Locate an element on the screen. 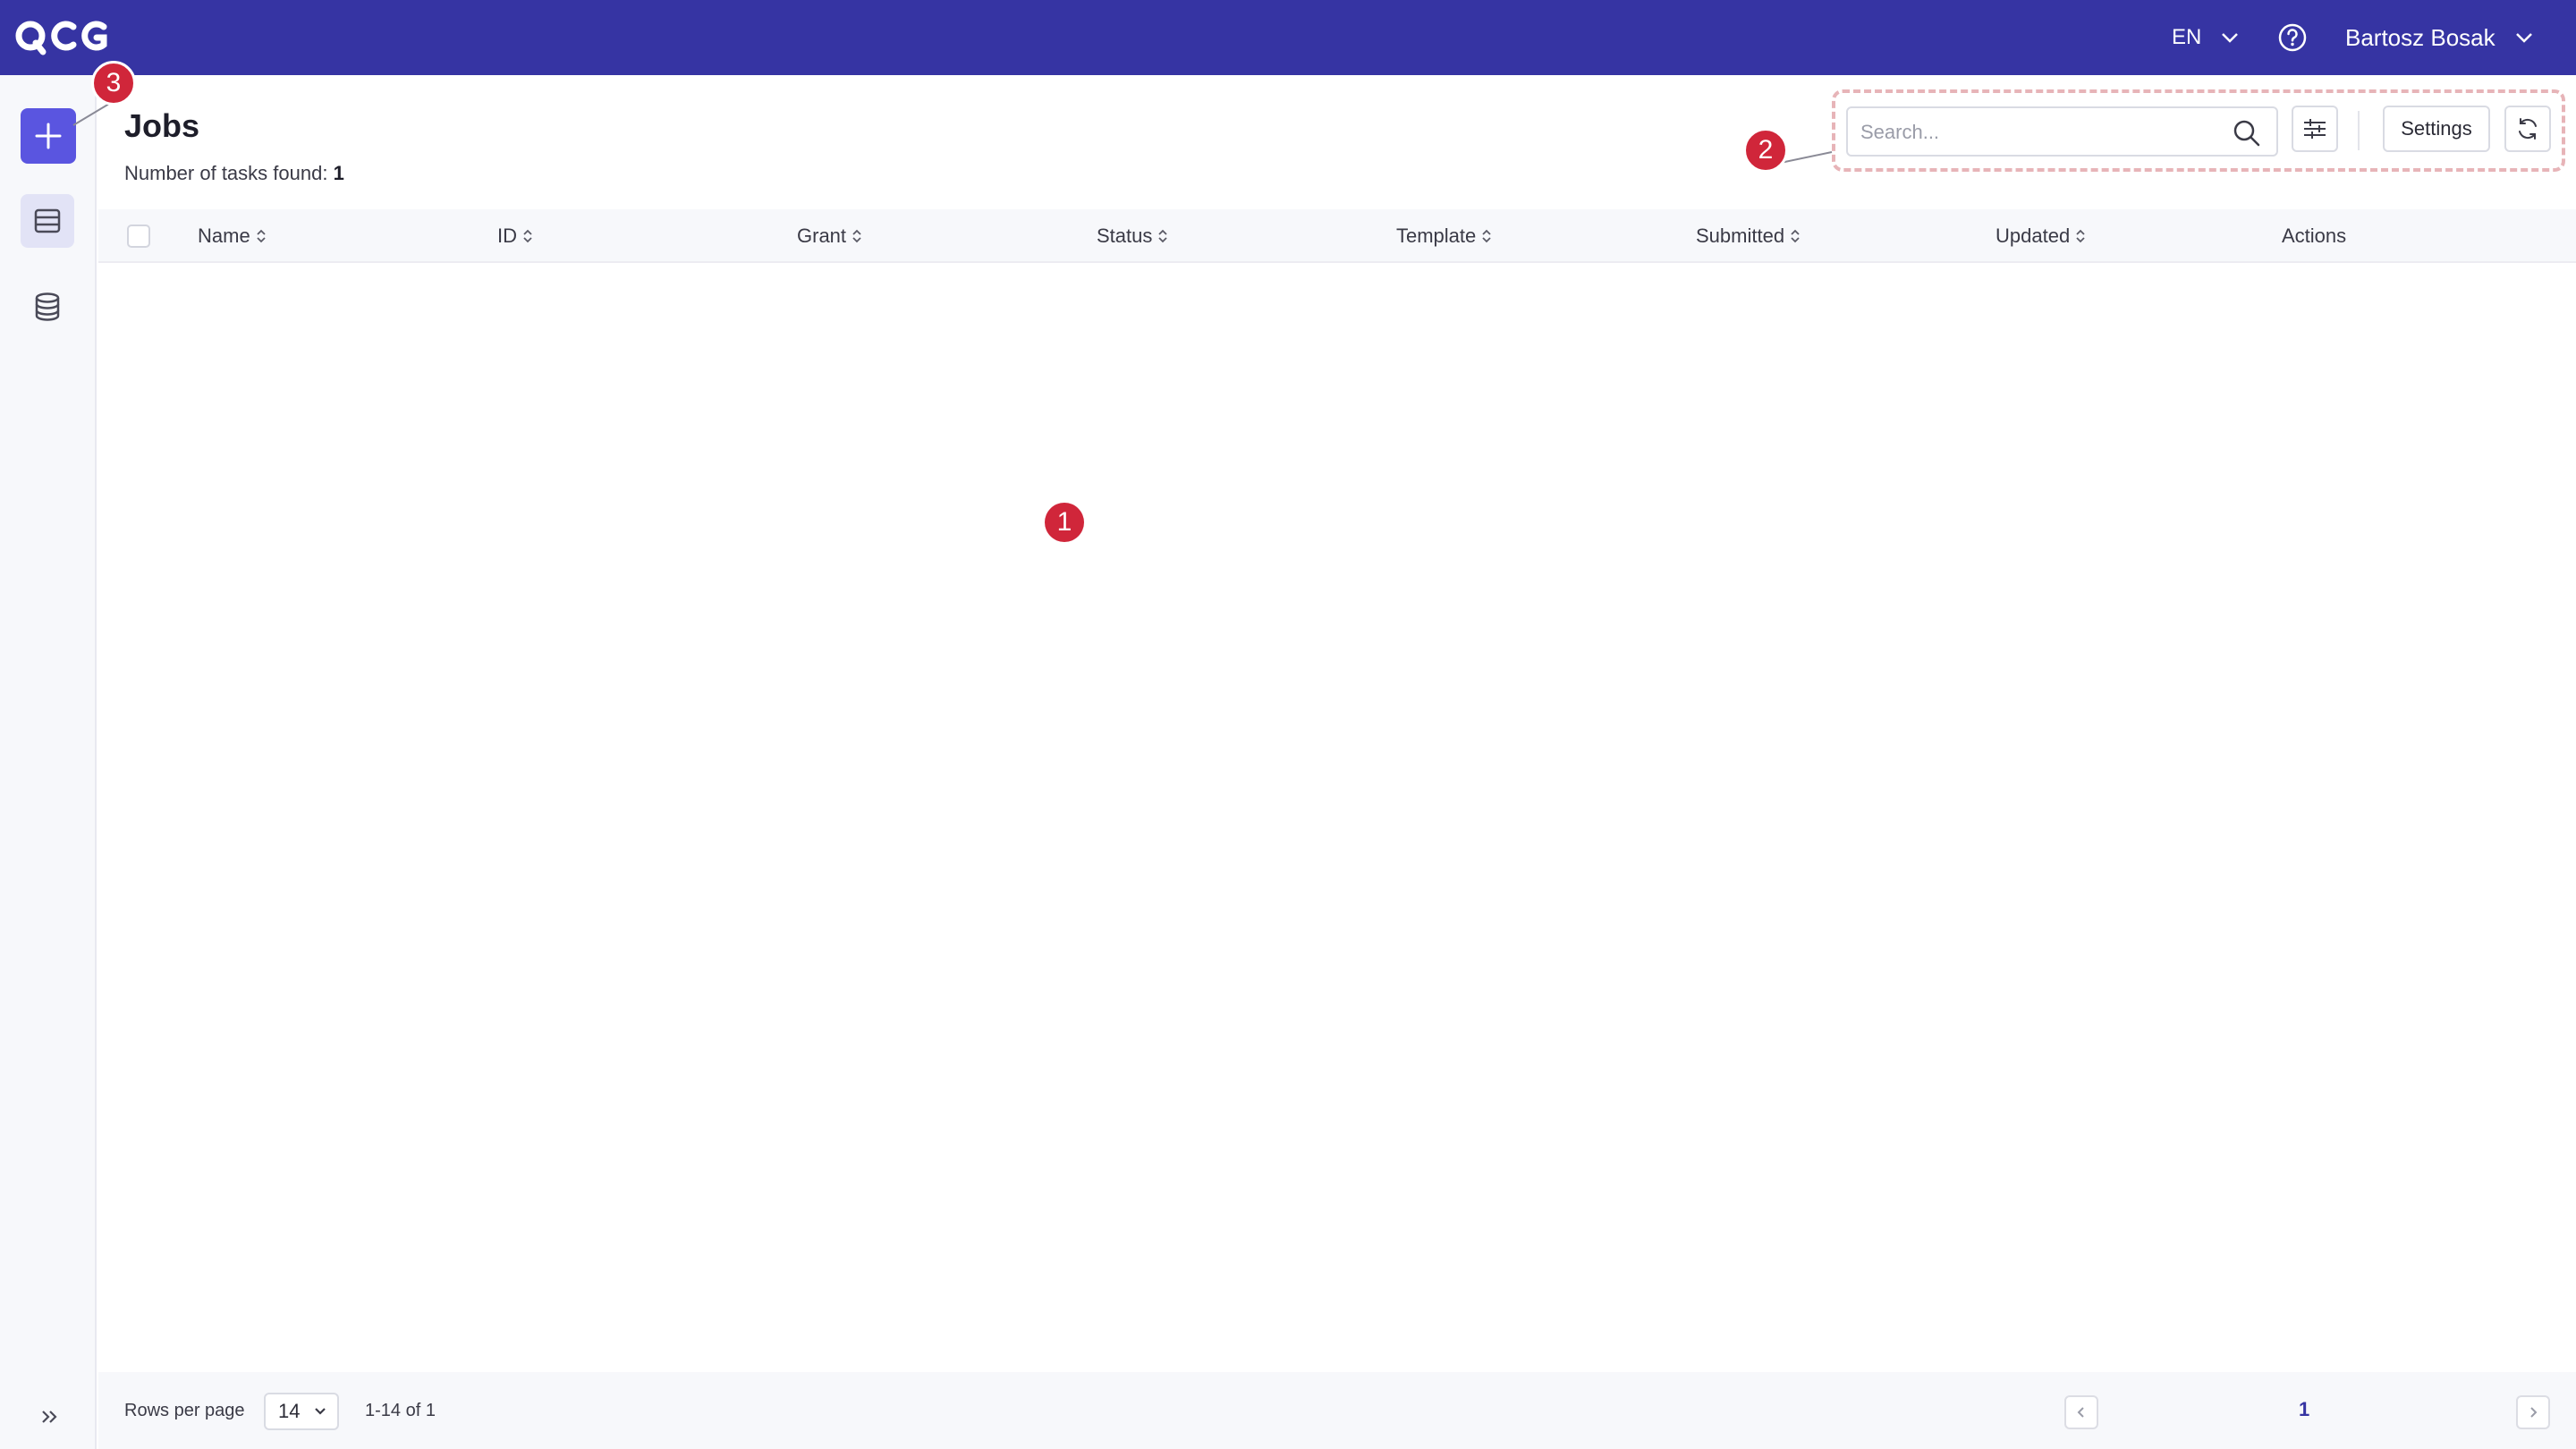 The image size is (2576, 1449). table-icon is located at coordinates (47, 220).